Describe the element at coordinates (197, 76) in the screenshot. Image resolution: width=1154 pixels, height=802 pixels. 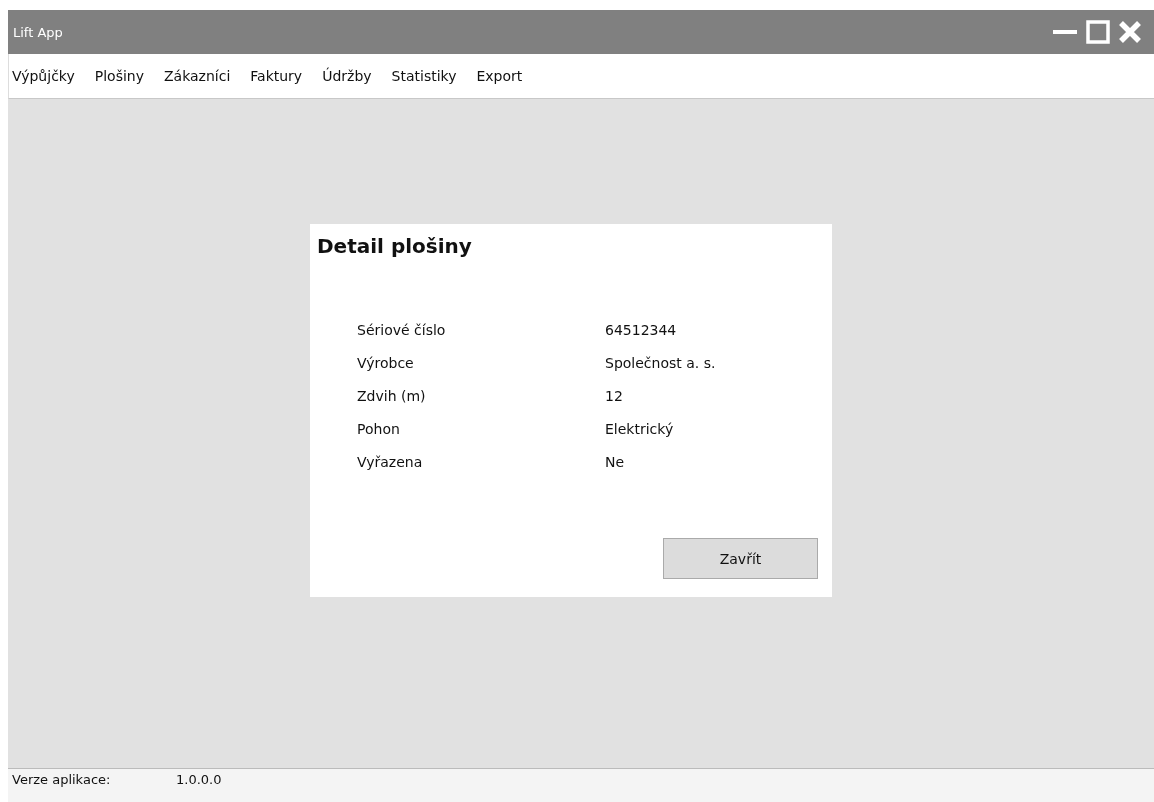
I see `menu-item: Zákazníci` at that location.